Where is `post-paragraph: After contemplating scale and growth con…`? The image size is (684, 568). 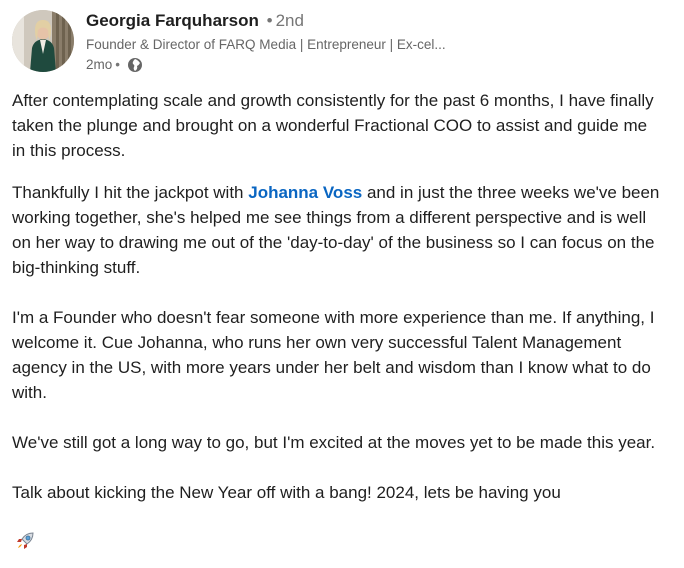 post-paragraph: After contemplating scale and growth con… is located at coordinates (333, 125).